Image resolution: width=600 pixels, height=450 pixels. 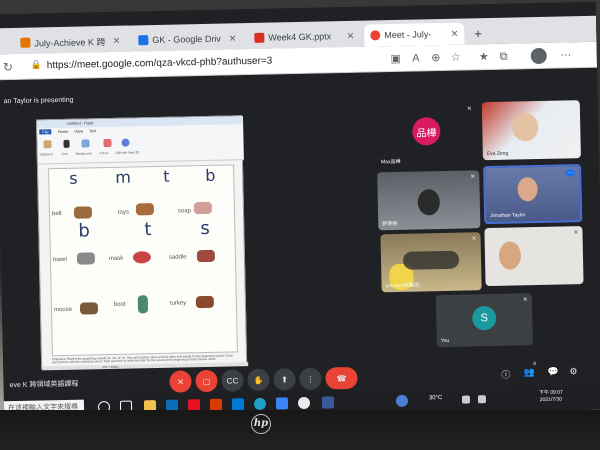 I want to click on pptx-icon, so click(x=259, y=37).